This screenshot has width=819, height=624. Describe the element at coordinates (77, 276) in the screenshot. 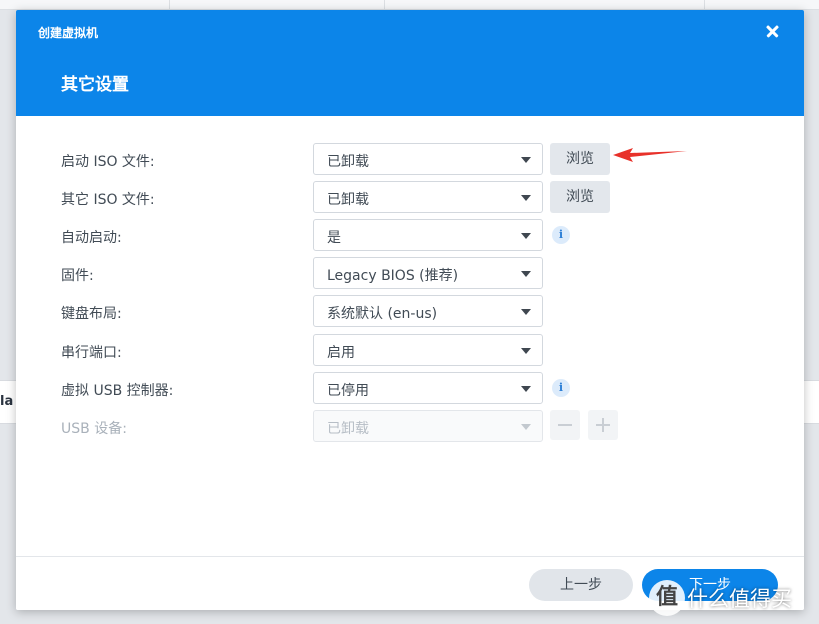

I see `firmware-label: 固件:` at that location.